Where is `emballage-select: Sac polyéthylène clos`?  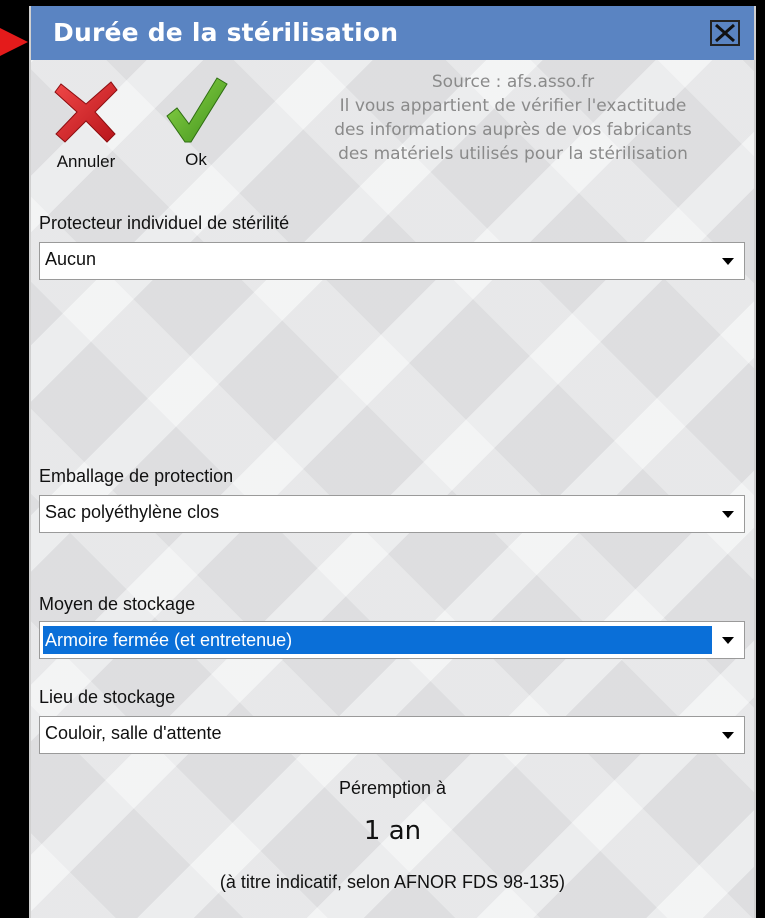
emballage-select: Sac polyéthylène clos is located at coordinates (392, 514).